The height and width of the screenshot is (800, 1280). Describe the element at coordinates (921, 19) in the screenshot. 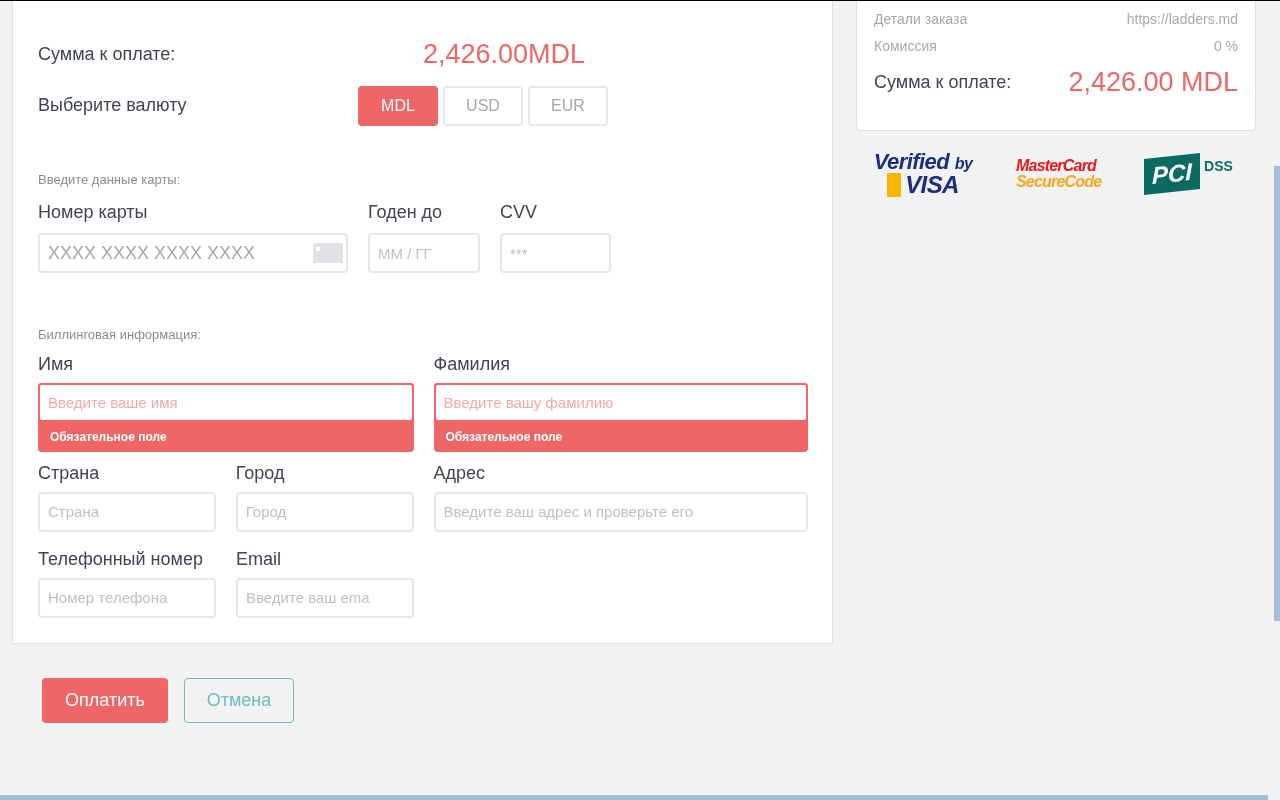

I see `summary-label: Детали заказа` at that location.